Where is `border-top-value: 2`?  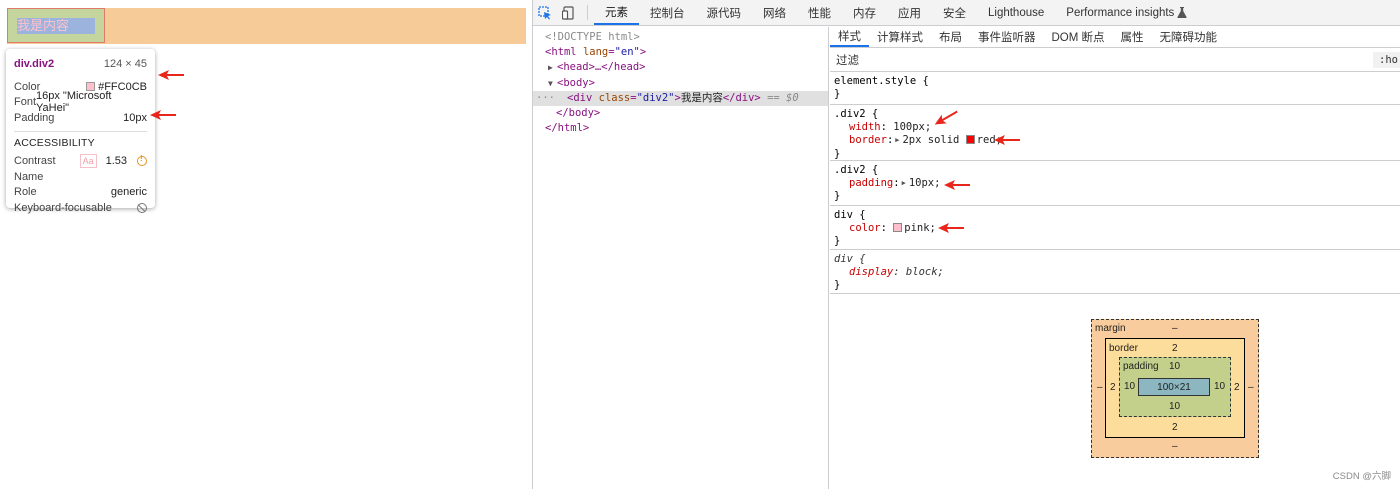
border-top-value: 2 is located at coordinates (1175, 348).